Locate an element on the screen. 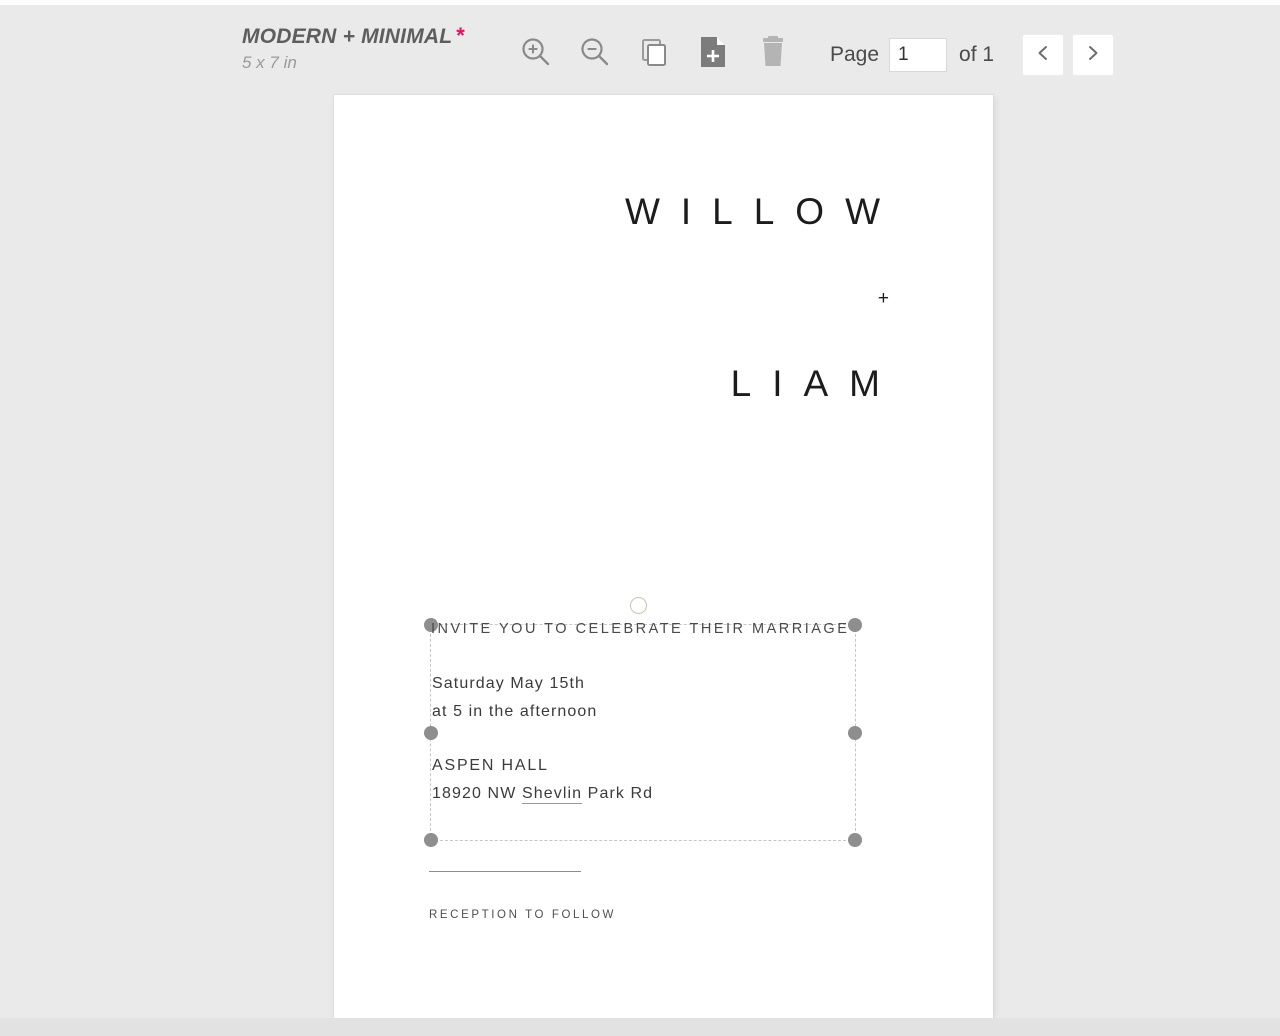 The image size is (1280, 1036). resize-handle-top-right is located at coordinates (855, 625).